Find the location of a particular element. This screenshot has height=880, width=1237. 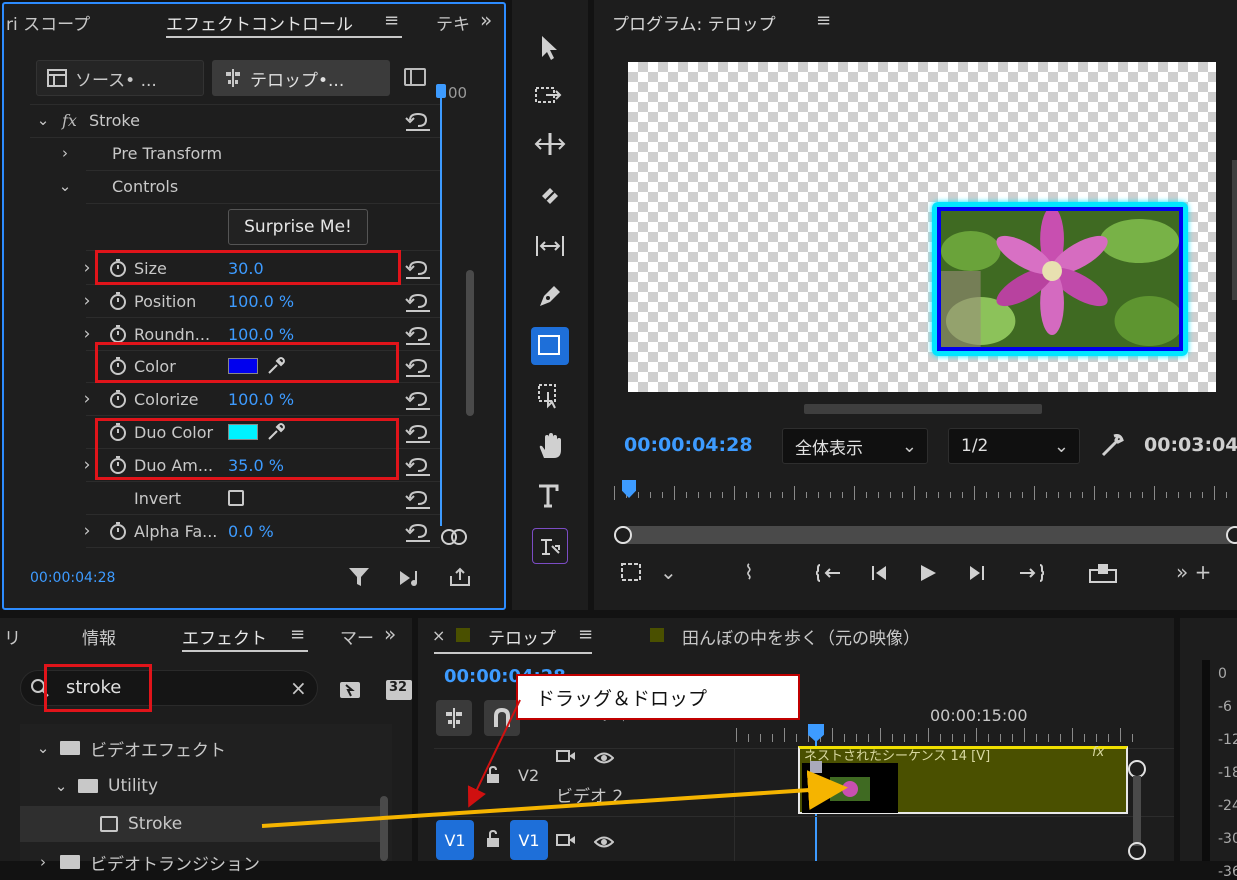

meter-scale-label: -30 is located at coordinates (1227, 839).